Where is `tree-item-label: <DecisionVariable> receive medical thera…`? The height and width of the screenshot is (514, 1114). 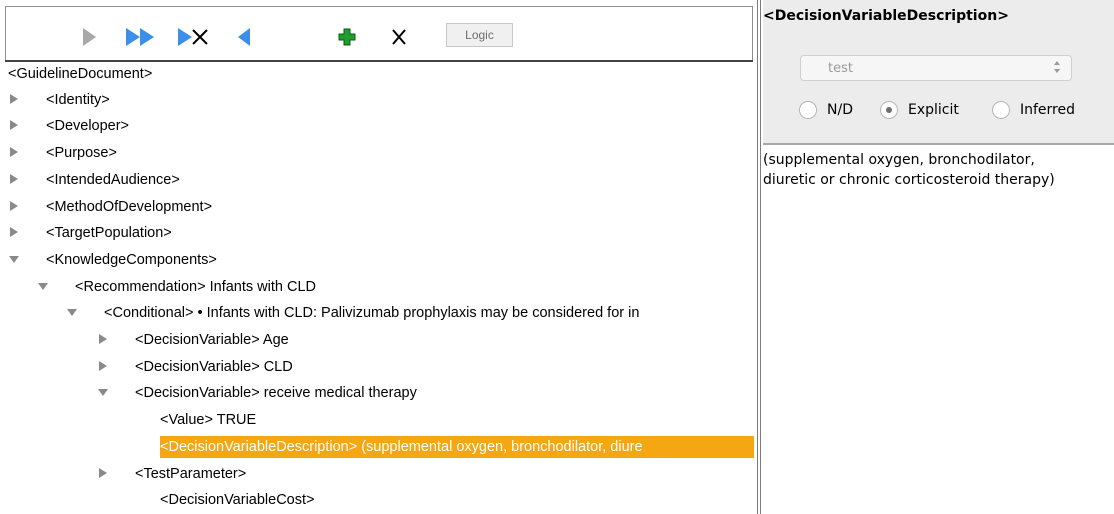 tree-item-label: <DecisionVariable> receive medical thera… is located at coordinates (276, 393).